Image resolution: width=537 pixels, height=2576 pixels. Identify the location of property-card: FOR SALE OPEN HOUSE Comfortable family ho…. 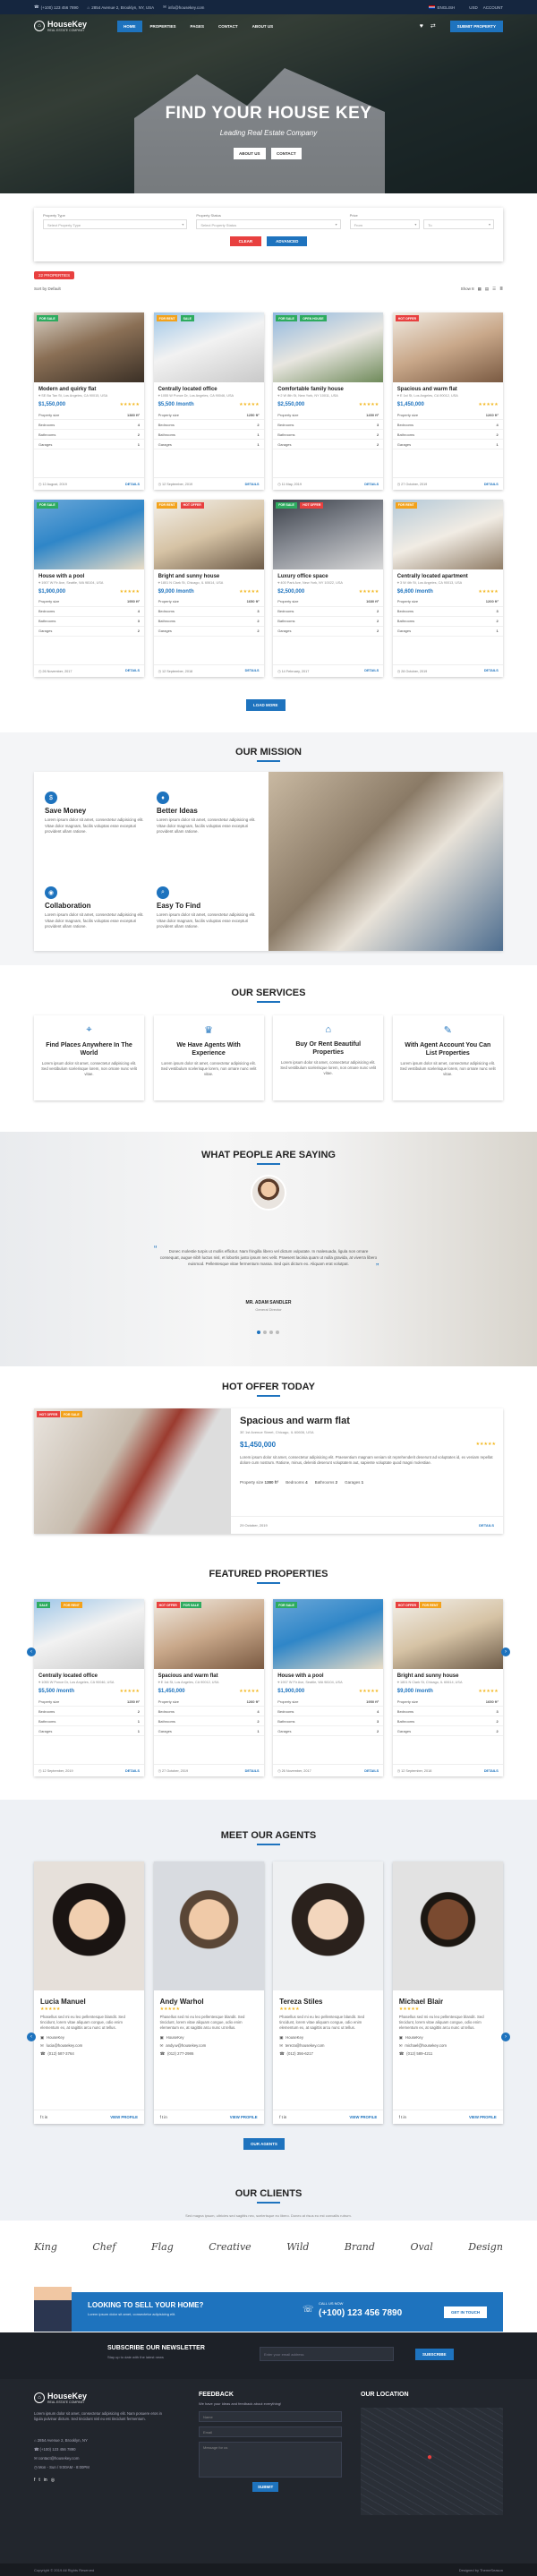
(328, 401).